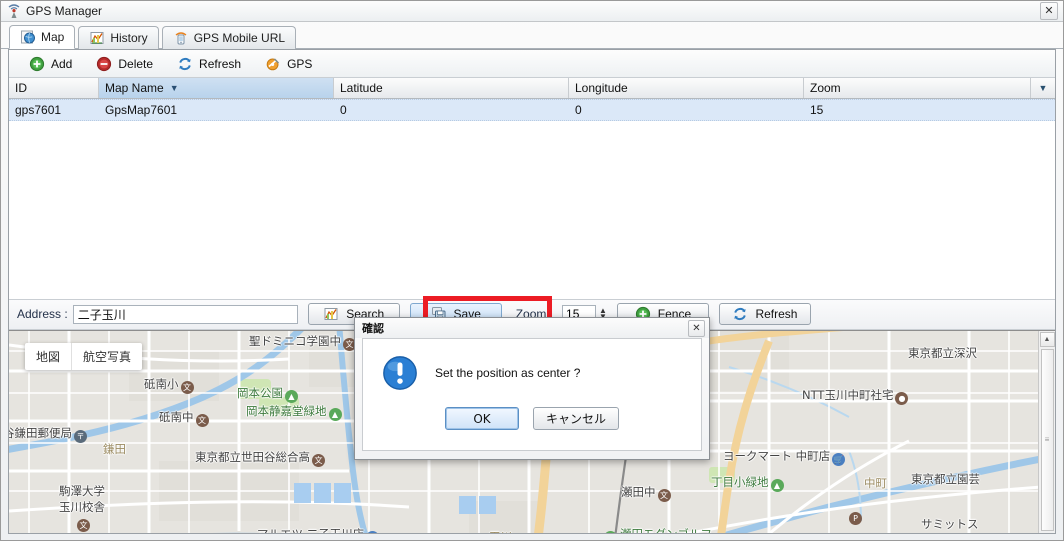 Image resolution: width=1064 pixels, height=541 pixels. Describe the element at coordinates (53, 37) in the screenshot. I see `tab-label: Map` at that location.